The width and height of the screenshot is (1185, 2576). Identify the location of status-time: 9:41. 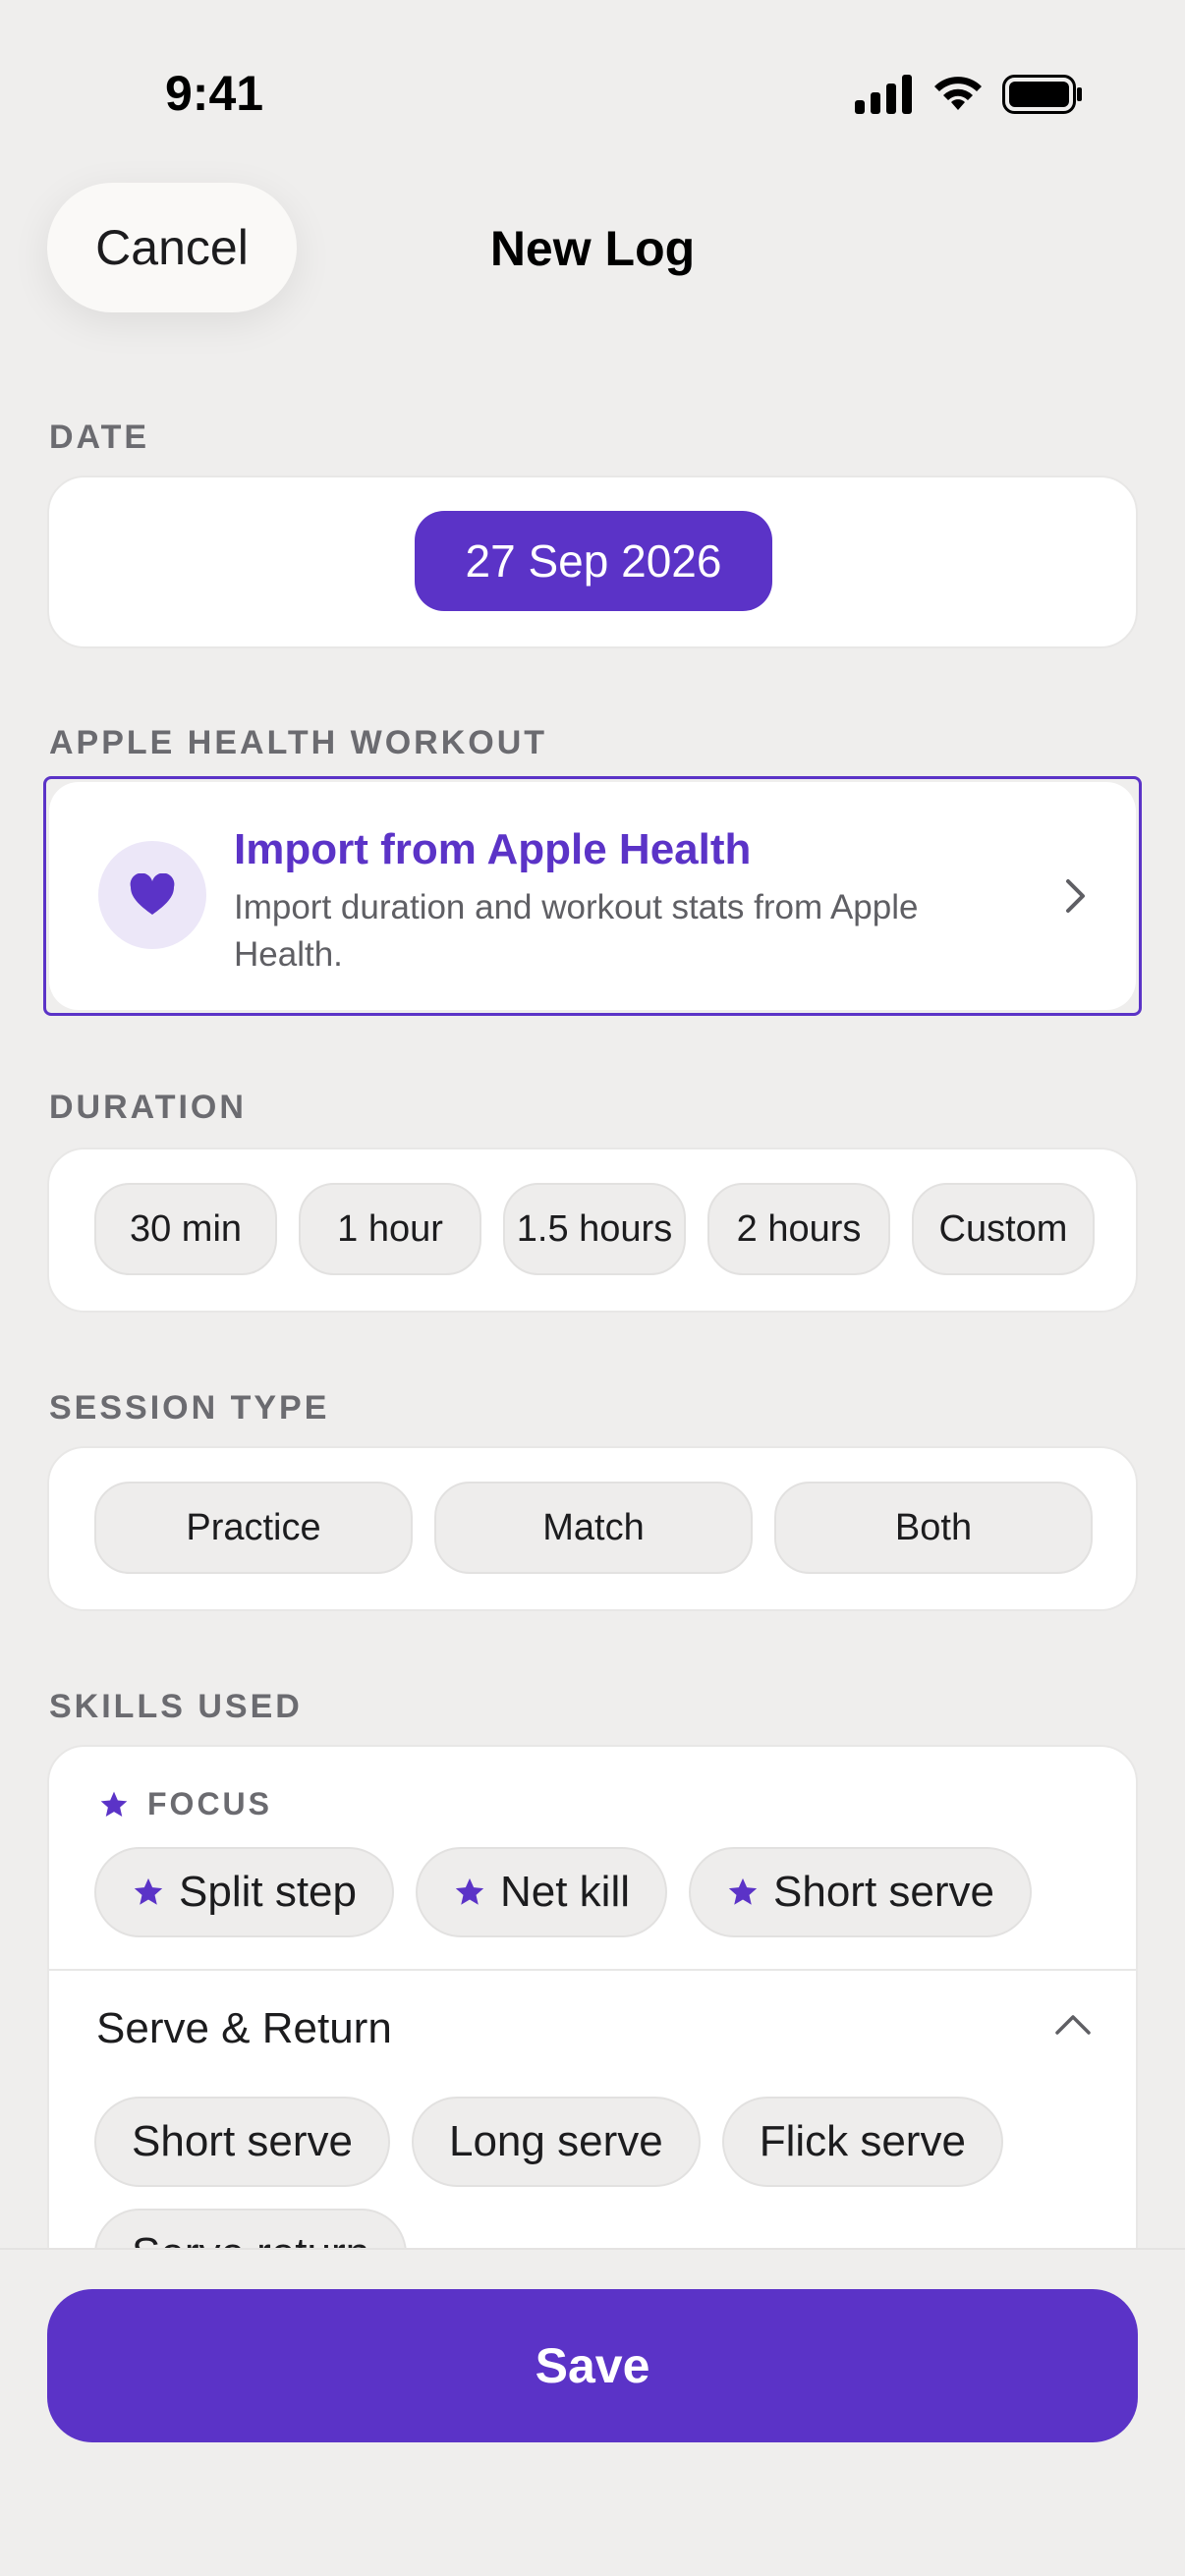
(215, 93).